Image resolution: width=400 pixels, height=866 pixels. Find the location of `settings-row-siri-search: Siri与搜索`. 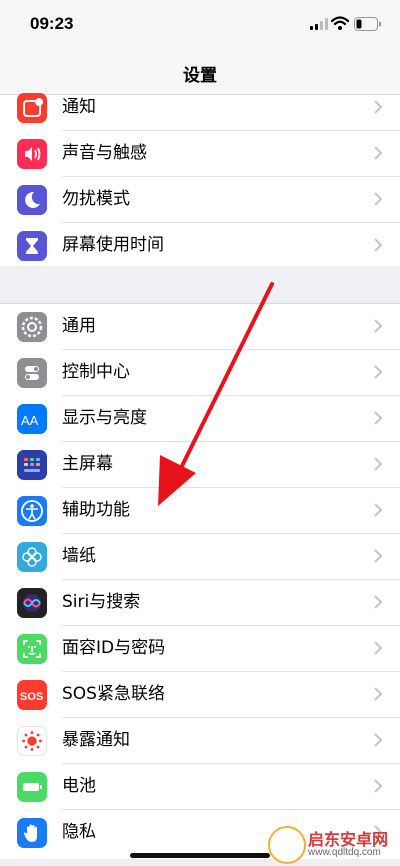

settings-row-siri-search: Siri与搜索 is located at coordinates (200, 603).